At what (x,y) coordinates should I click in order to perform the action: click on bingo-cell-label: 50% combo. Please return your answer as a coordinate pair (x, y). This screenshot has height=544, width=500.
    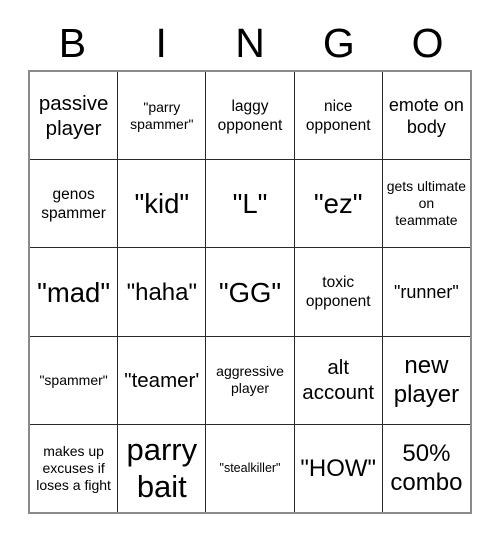
    Looking at the image, I should click on (426, 468).